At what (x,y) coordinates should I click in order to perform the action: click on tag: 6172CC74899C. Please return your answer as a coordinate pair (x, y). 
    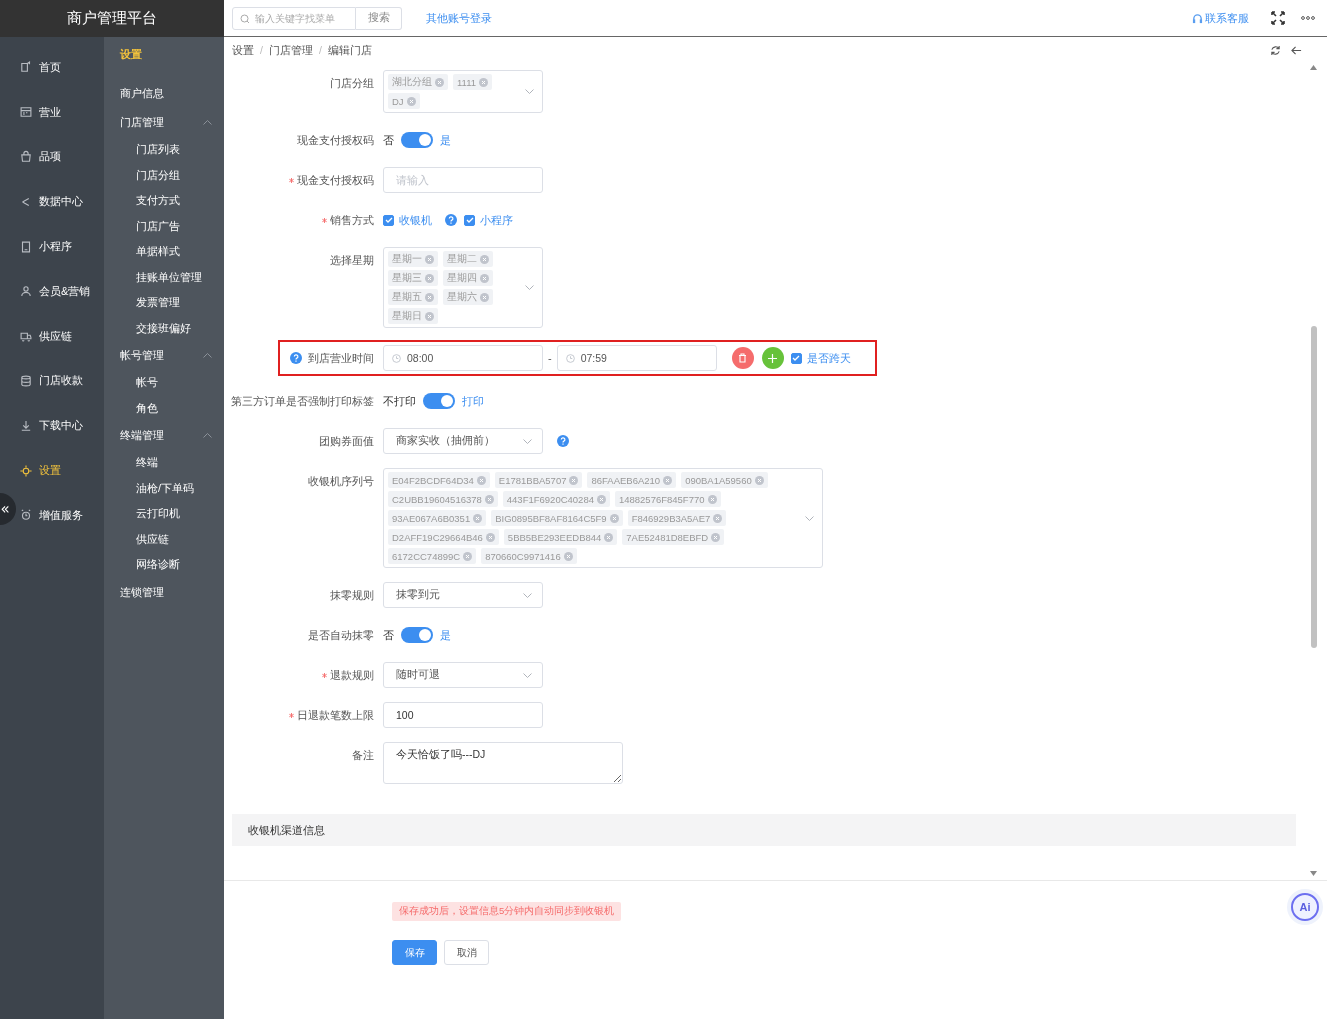
    Looking at the image, I should click on (432, 556).